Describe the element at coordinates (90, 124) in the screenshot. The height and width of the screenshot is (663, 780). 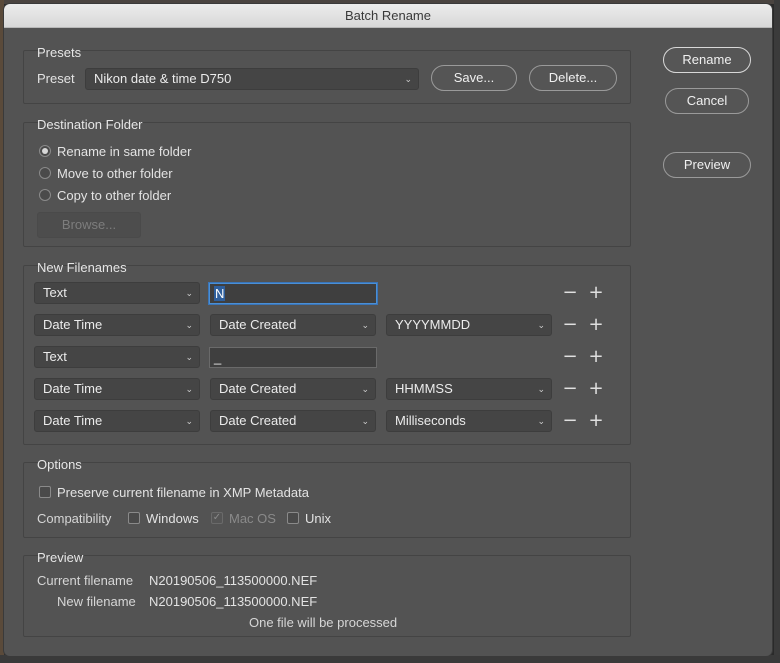
I see `destination-title: Destination Folder` at that location.